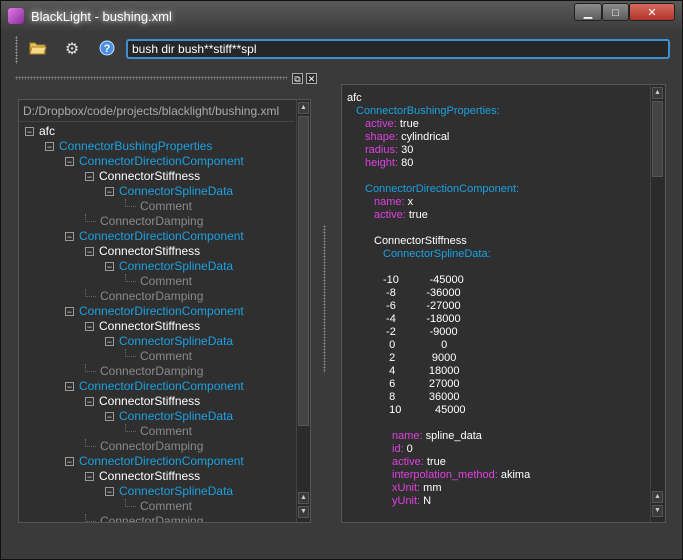 The height and width of the screenshot is (560, 683). I want to click on dock-grip, so click(151, 78).